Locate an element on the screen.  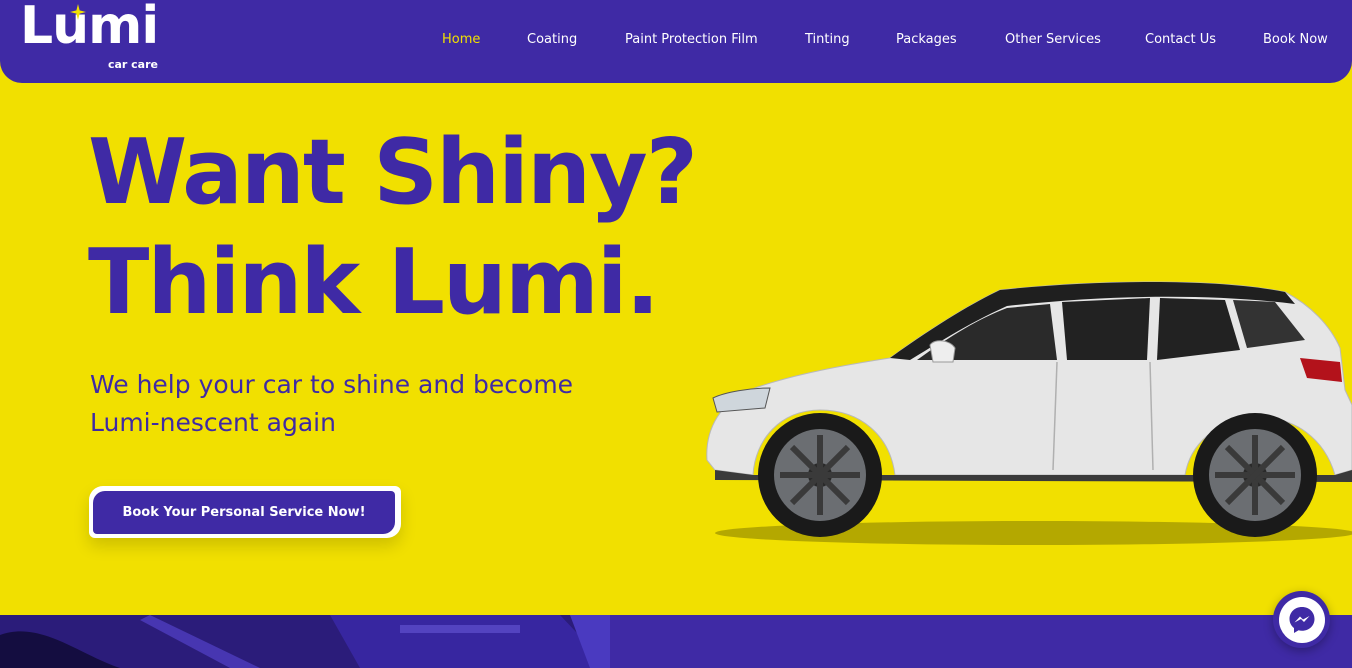
nav-item-packages: Packages is located at coordinates (926, 39).